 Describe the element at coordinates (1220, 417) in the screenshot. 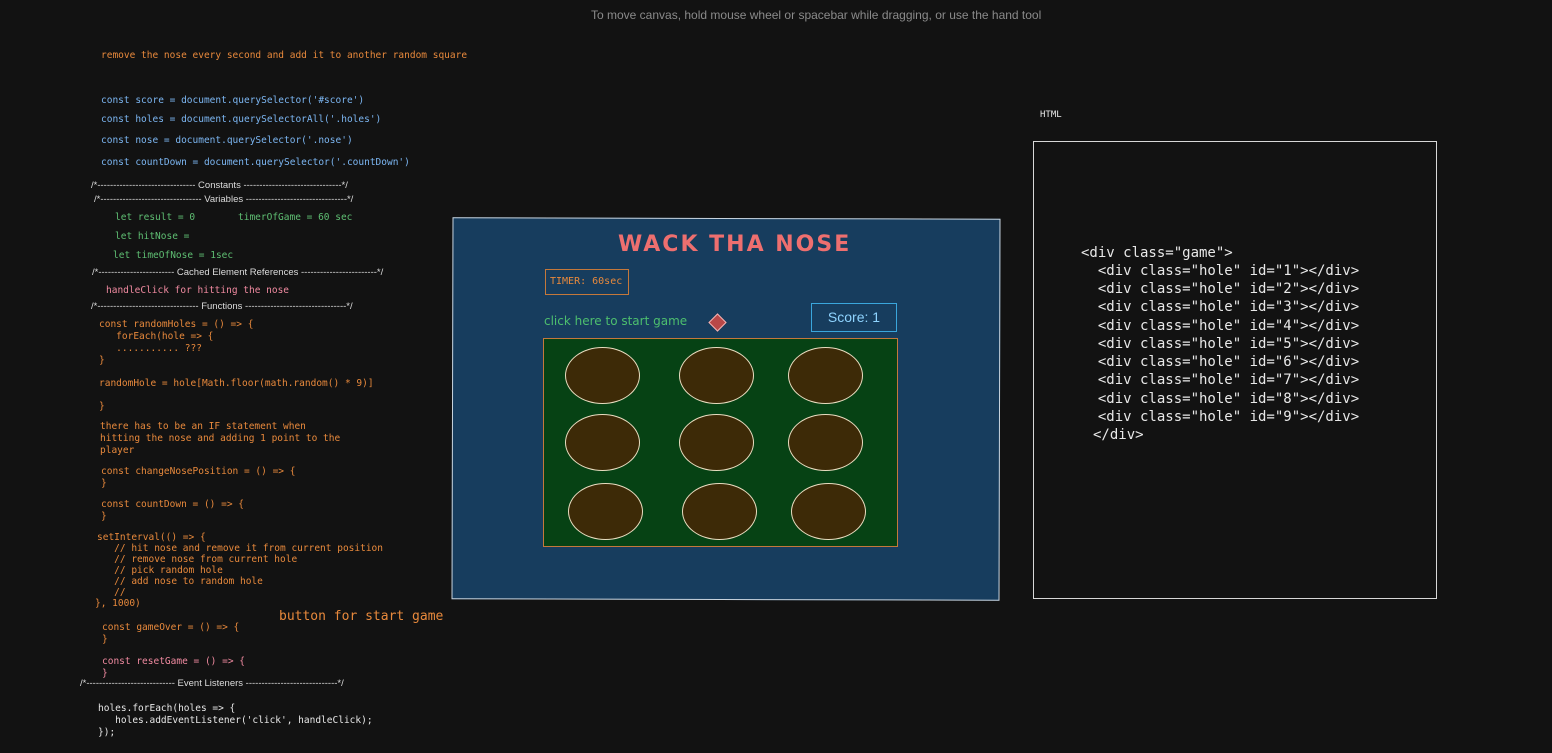

I see `html-code-line: <div class="hole" id="9"></div>` at that location.